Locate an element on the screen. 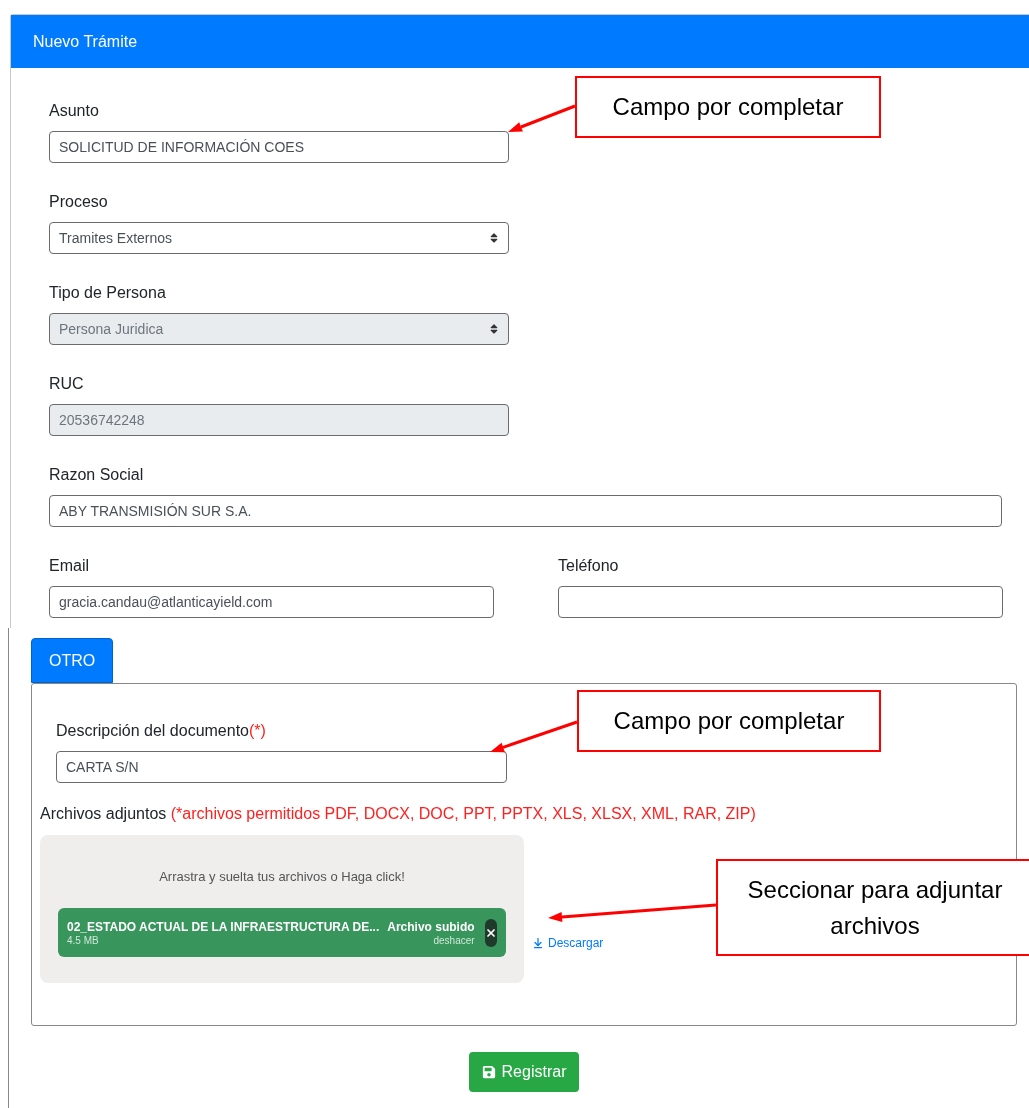 This screenshot has height=1108, width=1029. field-label: Descripción del documento(*) is located at coordinates (161, 731).